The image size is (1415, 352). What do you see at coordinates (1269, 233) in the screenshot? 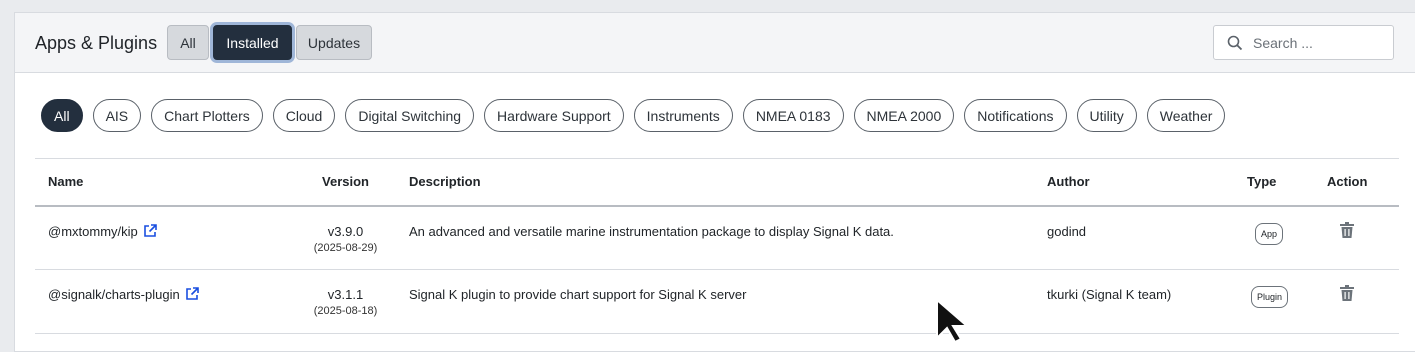
I see `type-badge: App` at bounding box center [1269, 233].